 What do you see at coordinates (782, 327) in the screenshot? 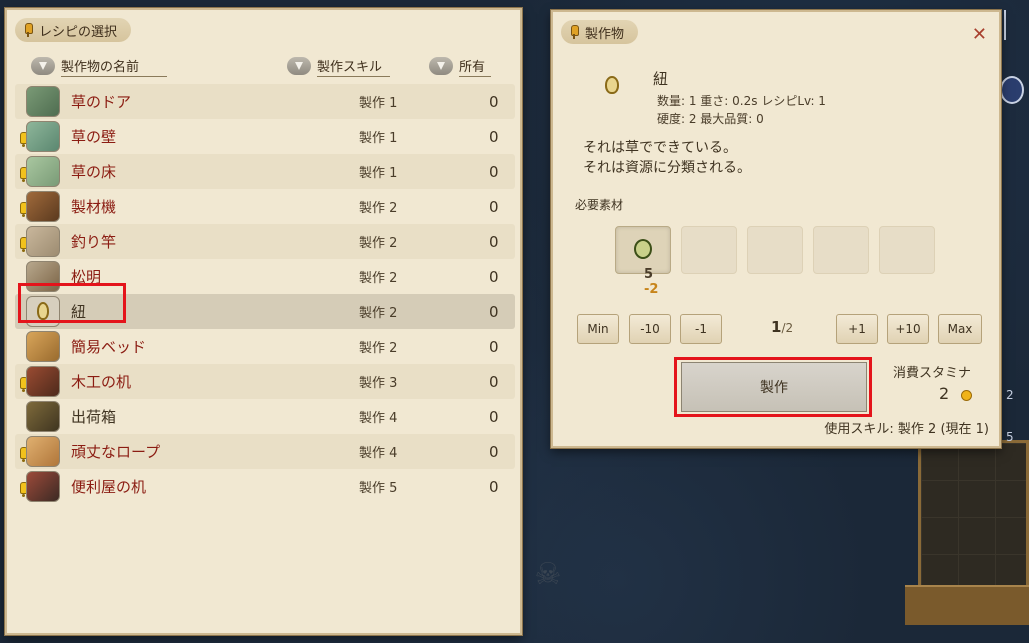
I see `quantity-display: 1/2` at bounding box center [782, 327].